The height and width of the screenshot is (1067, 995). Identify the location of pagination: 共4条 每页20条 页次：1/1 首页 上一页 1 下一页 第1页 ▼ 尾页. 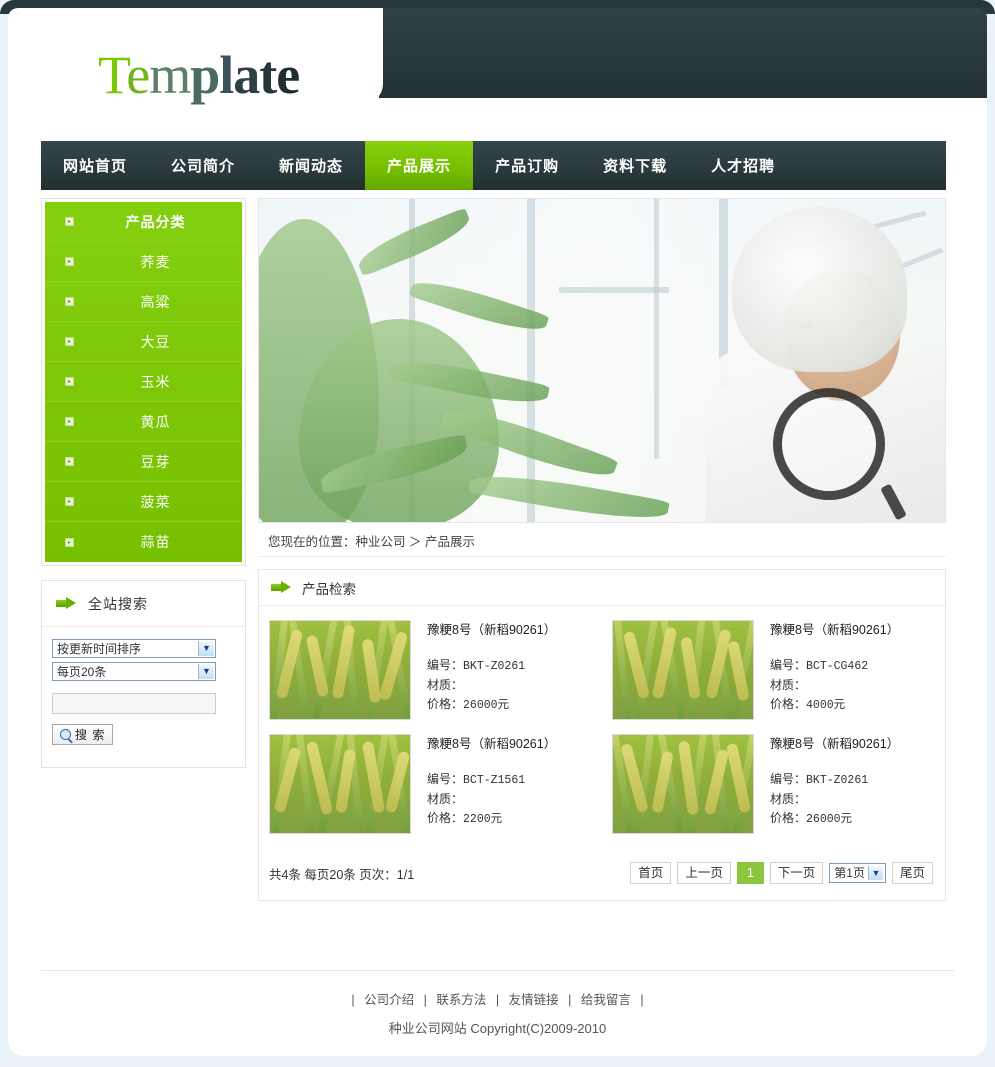
(602, 874).